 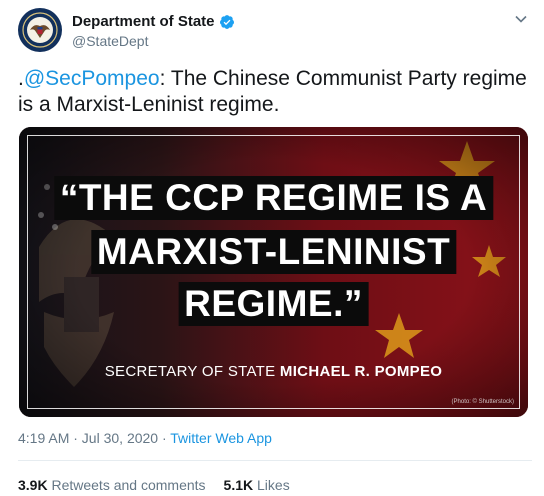 I want to click on retweets-stat: 3.9K Retweets and comments, so click(x=112, y=485).